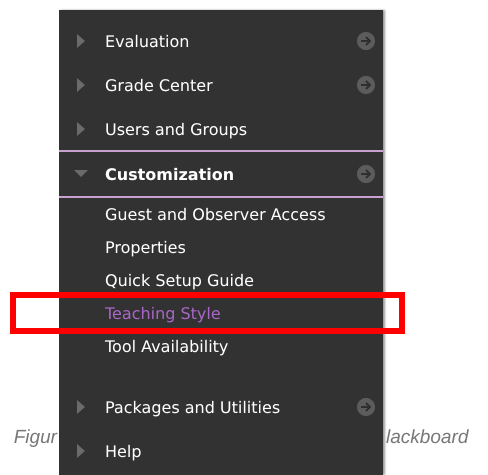 The image size is (488, 475). I want to click on caption-text: Figur, so click(35, 438).